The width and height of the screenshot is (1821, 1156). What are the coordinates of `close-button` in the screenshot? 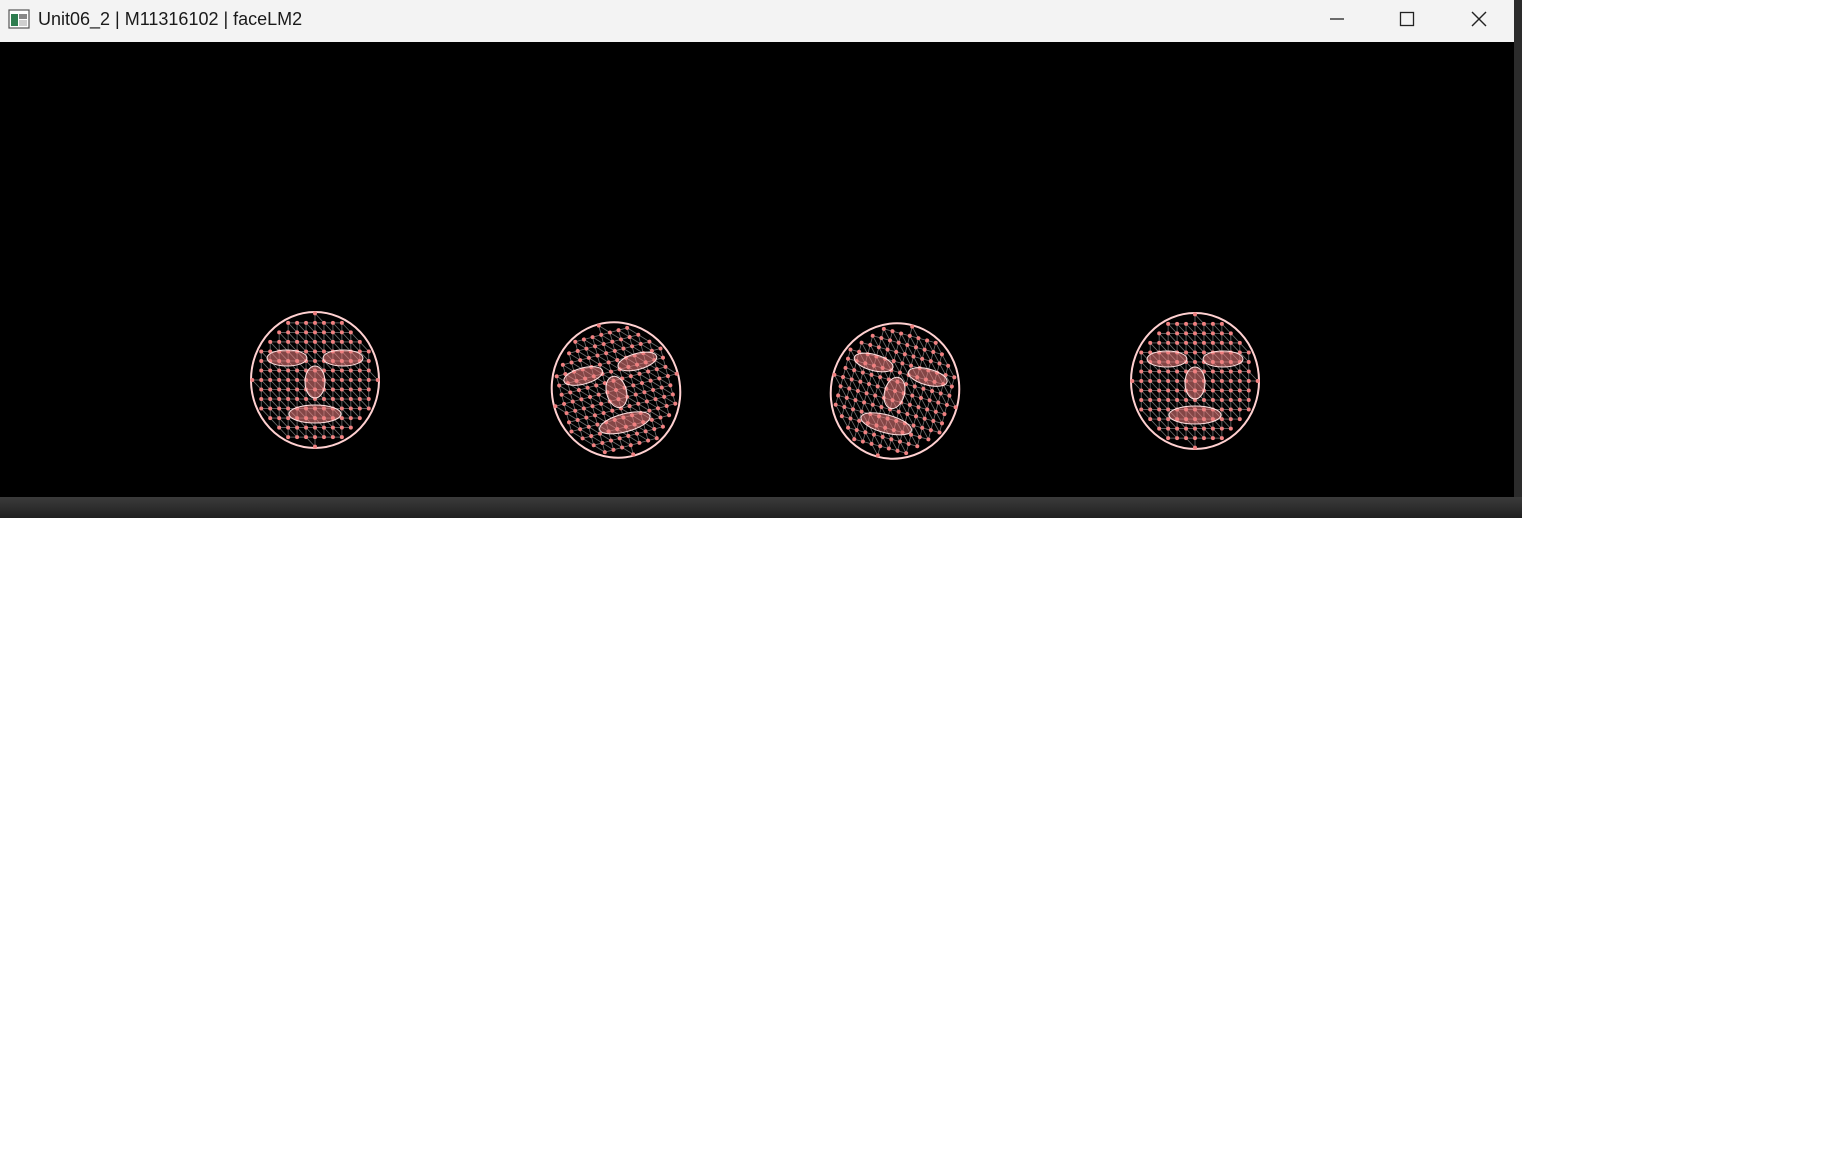 It's located at (1479, 19).